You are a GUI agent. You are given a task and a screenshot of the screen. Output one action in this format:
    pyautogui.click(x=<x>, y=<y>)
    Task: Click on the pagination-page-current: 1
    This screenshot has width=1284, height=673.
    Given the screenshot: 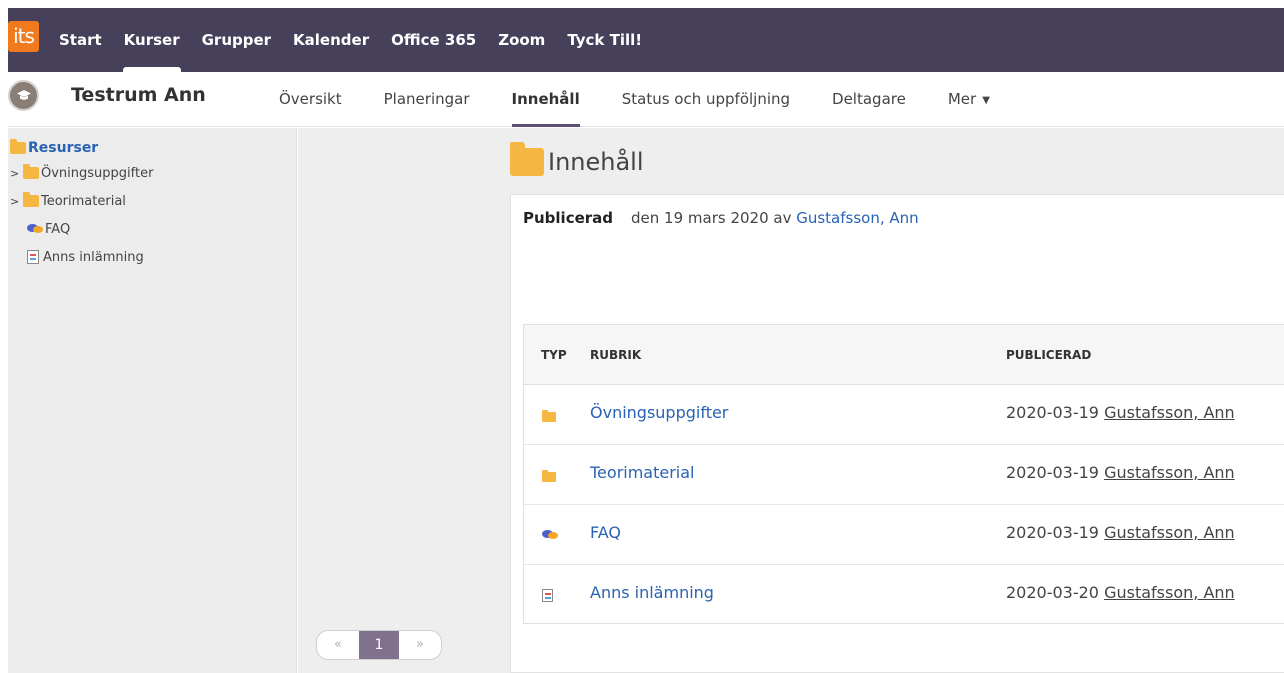 What is the action you would take?
    pyautogui.click(x=379, y=645)
    